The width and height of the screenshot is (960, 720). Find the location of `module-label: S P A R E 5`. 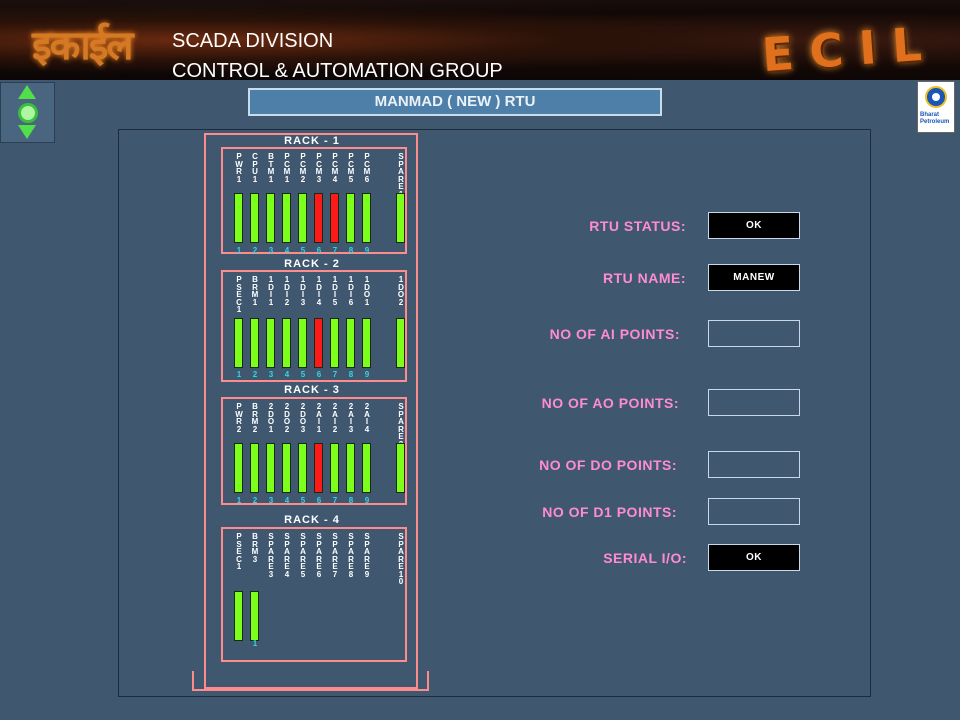

module-label: S P A R E 5 is located at coordinates (303, 555).